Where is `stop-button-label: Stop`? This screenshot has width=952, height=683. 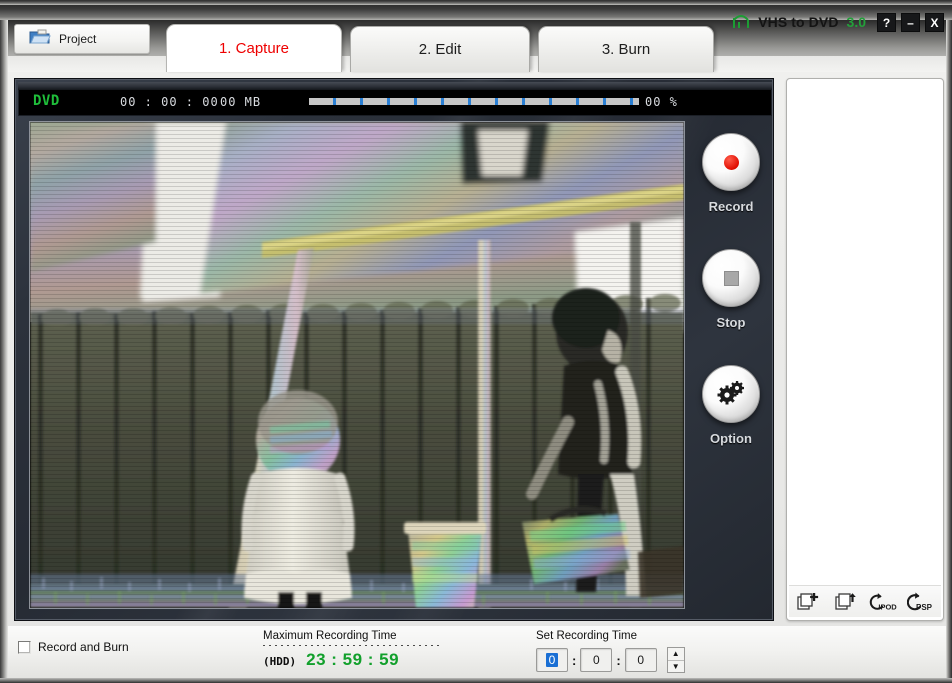 stop-button-label: Stop is located at coordinates (731, 322).